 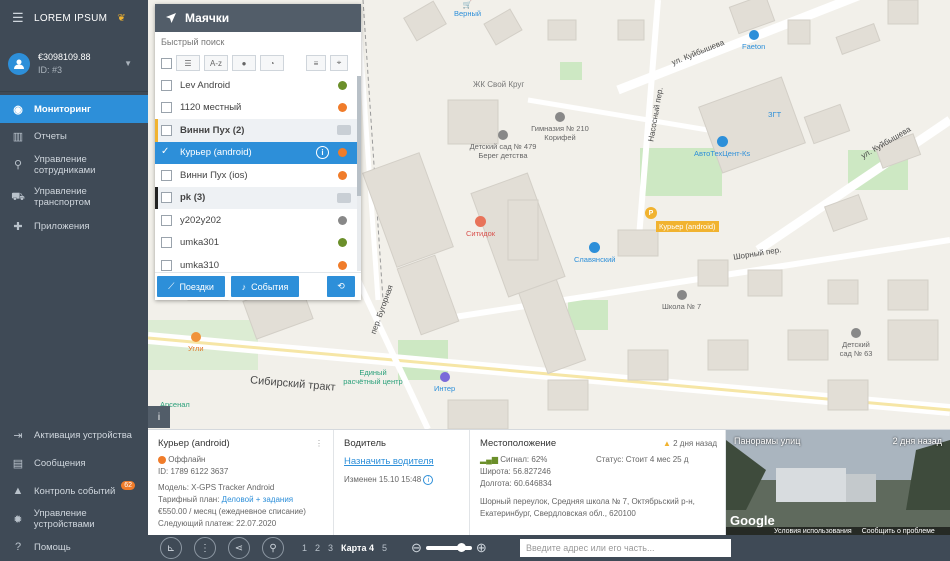 I want to click on tariff-line: Тарифный план: Деловой + задания, so click(x=226, y=499).